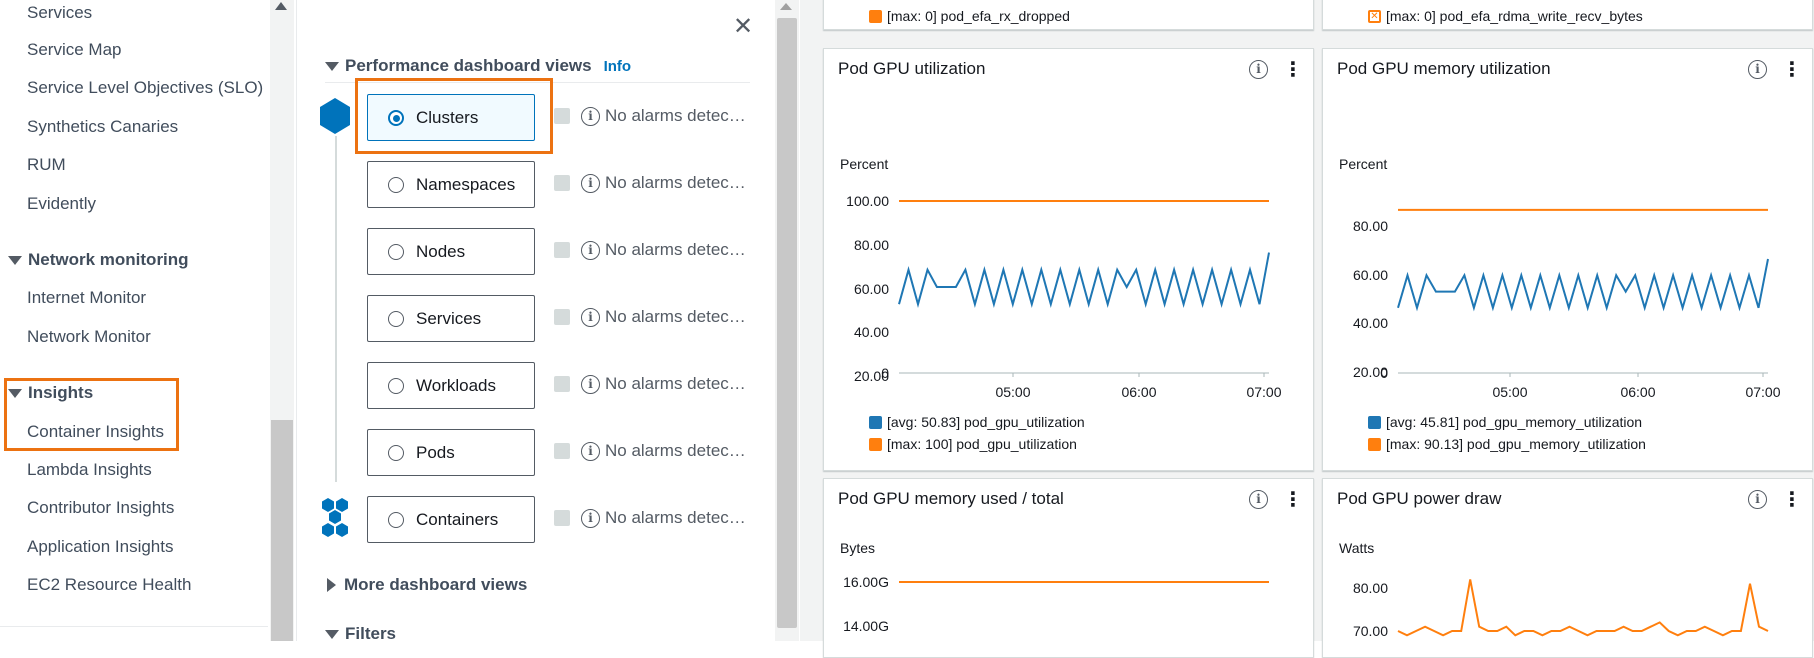 The width and height of the screenshot is (1814, 658). Describe the element at coordinates (331, 585) in the screenshot. I see `caret-right-icon` at that location.